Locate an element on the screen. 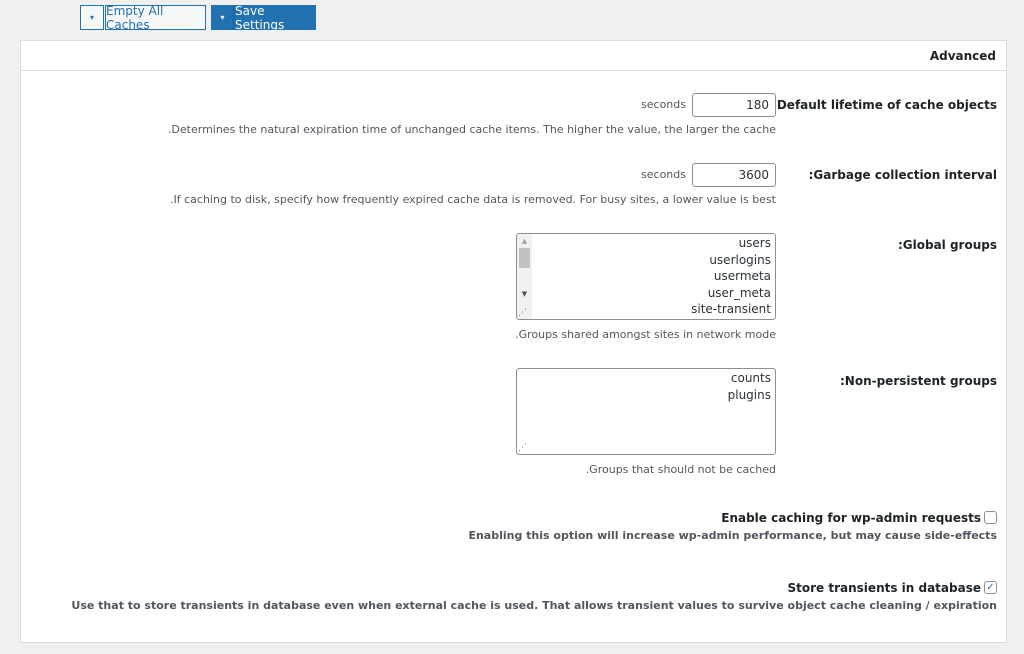  textarea-scrollbar: ▲ ▼ is located at coordinates (524, 276).